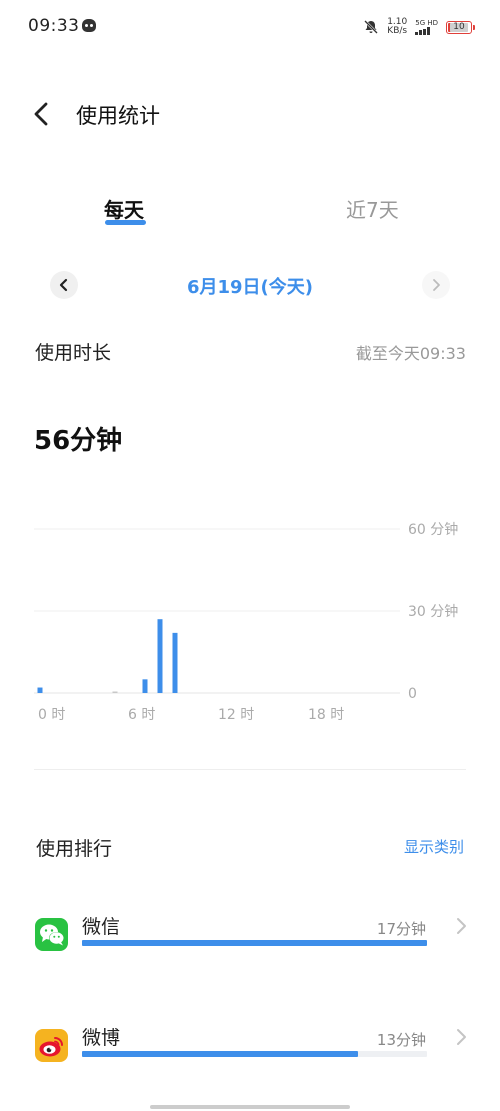 The height and width of the screenshot is (1111, 500). I want to click on app-name: 微信, so click(101, 927).